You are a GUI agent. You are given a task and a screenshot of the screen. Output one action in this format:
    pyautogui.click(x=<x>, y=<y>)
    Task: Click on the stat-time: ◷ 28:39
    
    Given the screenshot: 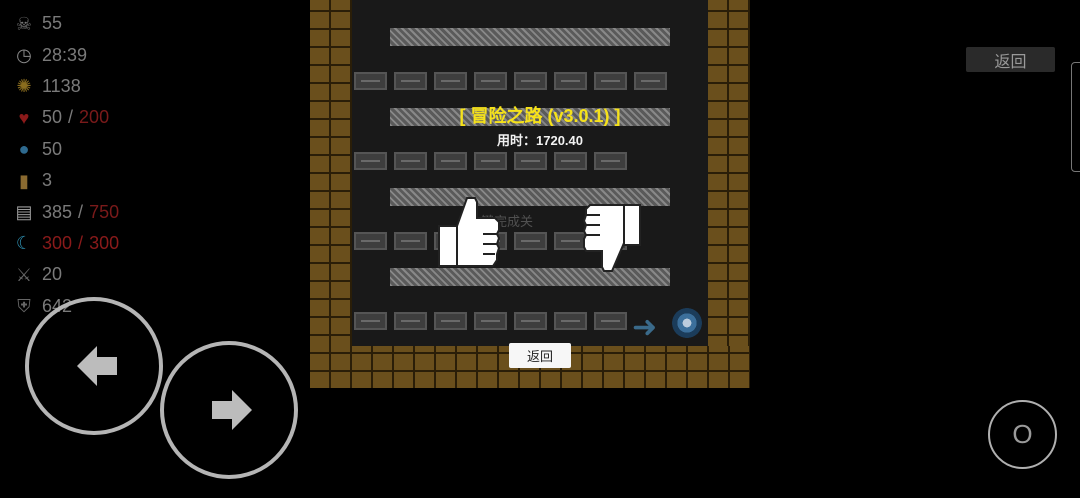 What is the action you would take?
    pyautogui.click(x=65, y=54)
    